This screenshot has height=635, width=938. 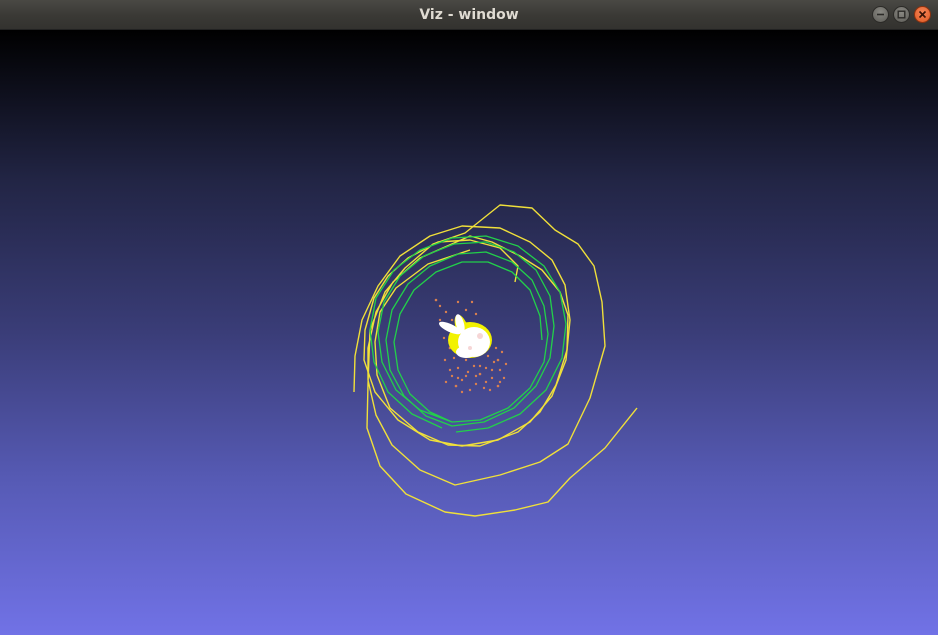 I want to click on window-title: Viz - window, so click(x=469, y=15).